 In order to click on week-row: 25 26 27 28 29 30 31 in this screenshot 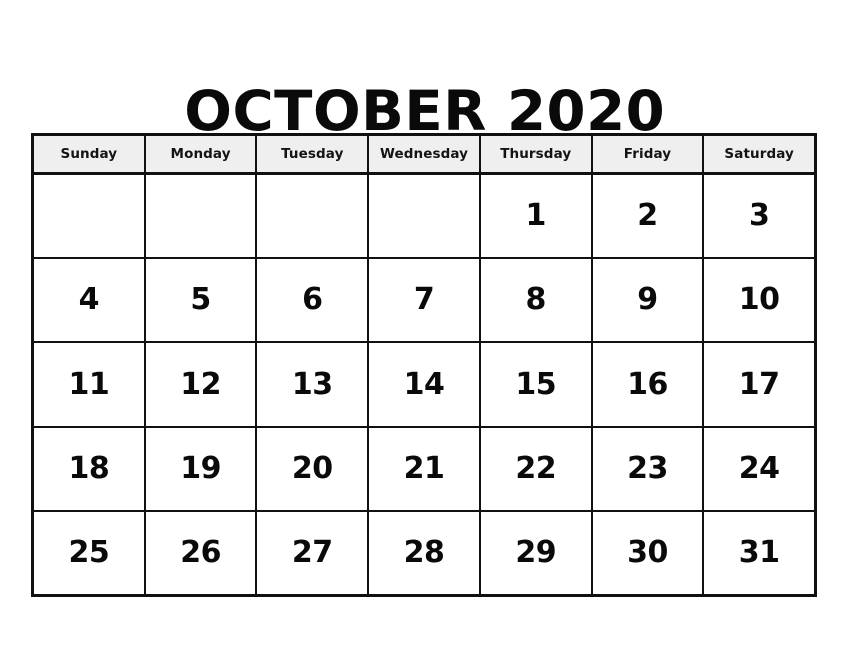, I will do `click(424, 553)`.